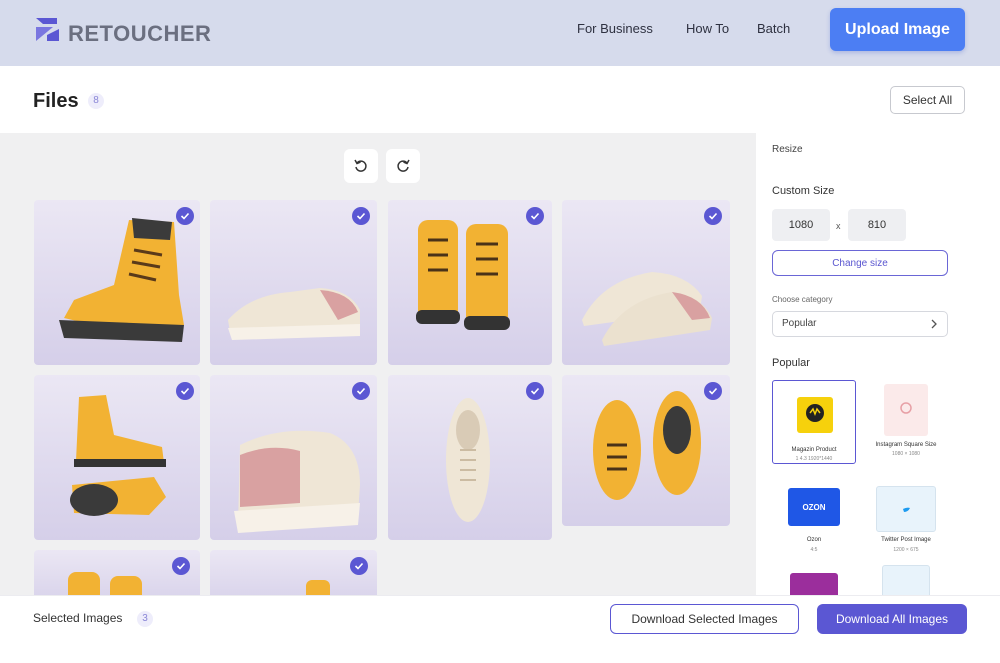  I want to click on resize-section-title: Resize, so click(787, 149).